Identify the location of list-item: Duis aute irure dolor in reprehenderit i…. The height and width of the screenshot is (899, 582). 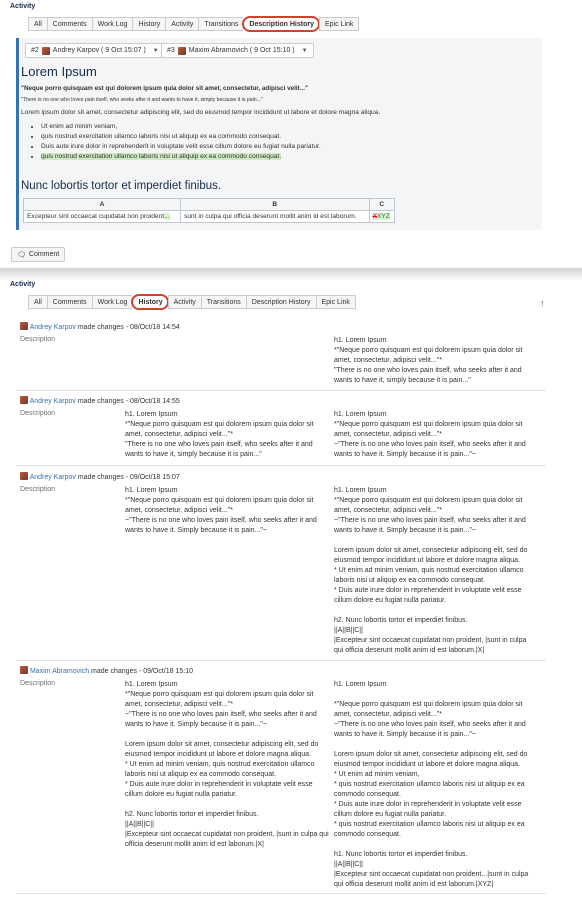
(286, 147).